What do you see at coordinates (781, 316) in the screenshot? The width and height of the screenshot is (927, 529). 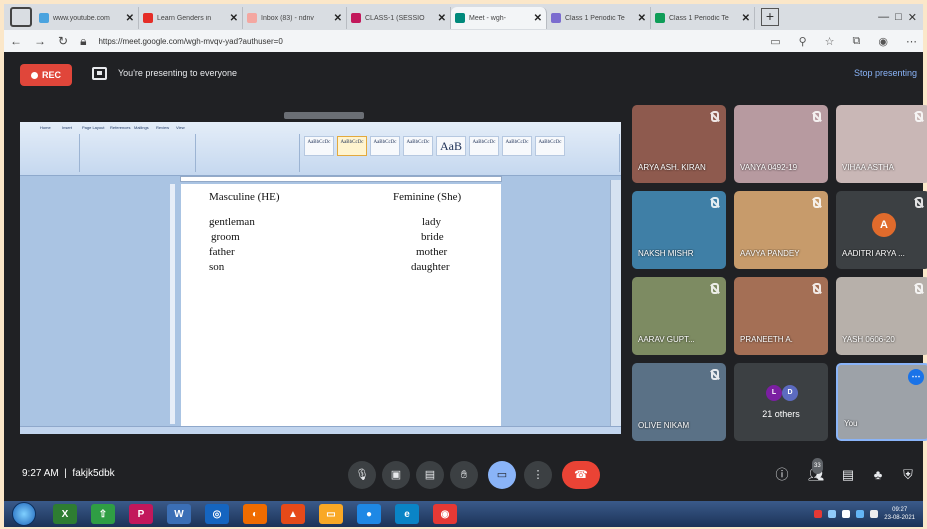 I see `participant-tile: PRANEETH A.` at bounding box center [781, 316].